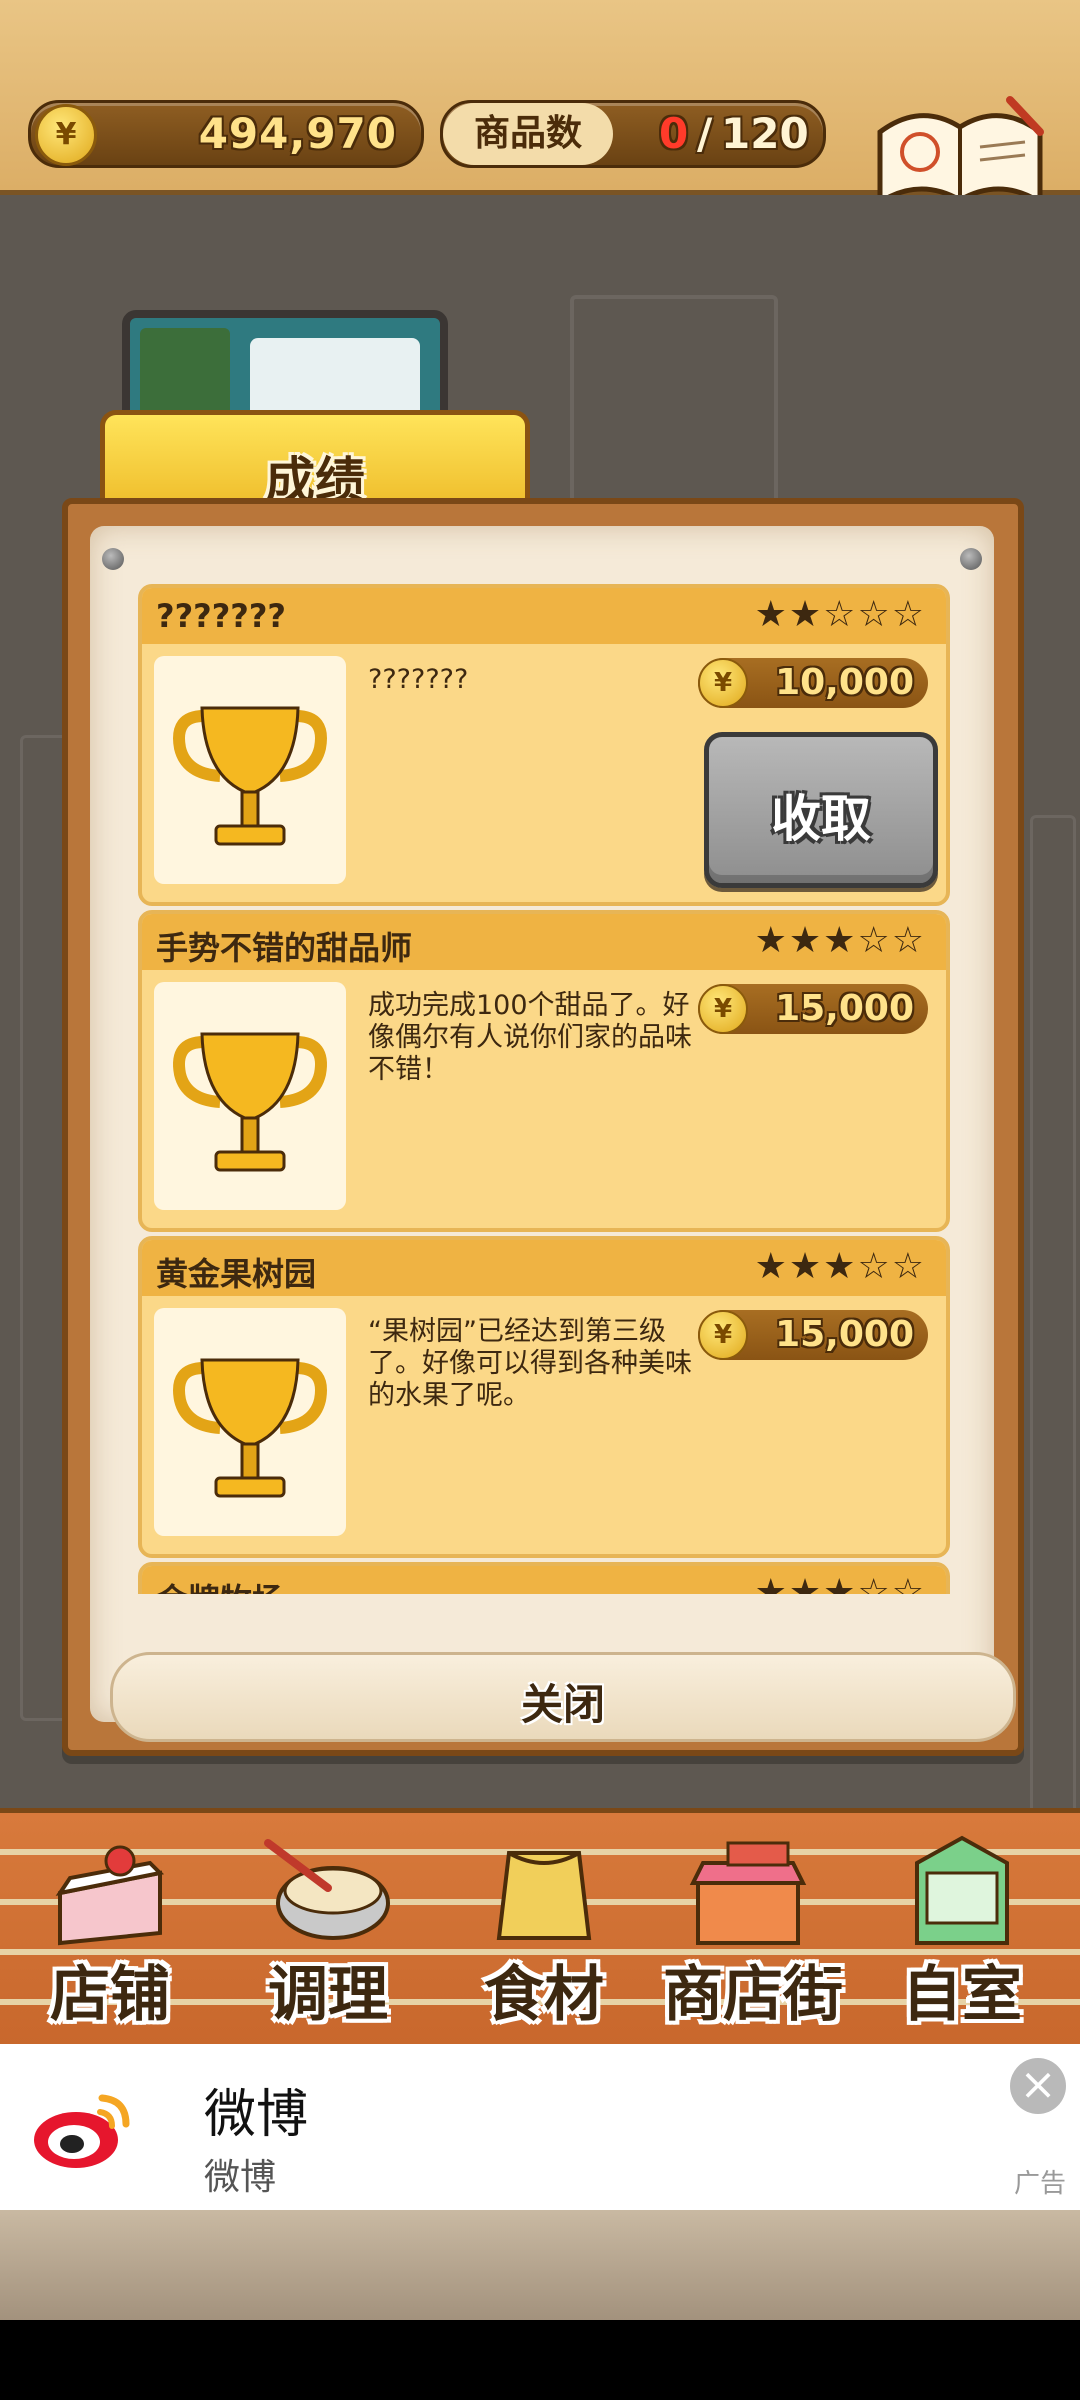 Image resolution: width=1080 pixels, height=2400 pixels. Describe the element at coordinates (1053, 1318) in the screenshot. I see `background-wall-line` at that location.